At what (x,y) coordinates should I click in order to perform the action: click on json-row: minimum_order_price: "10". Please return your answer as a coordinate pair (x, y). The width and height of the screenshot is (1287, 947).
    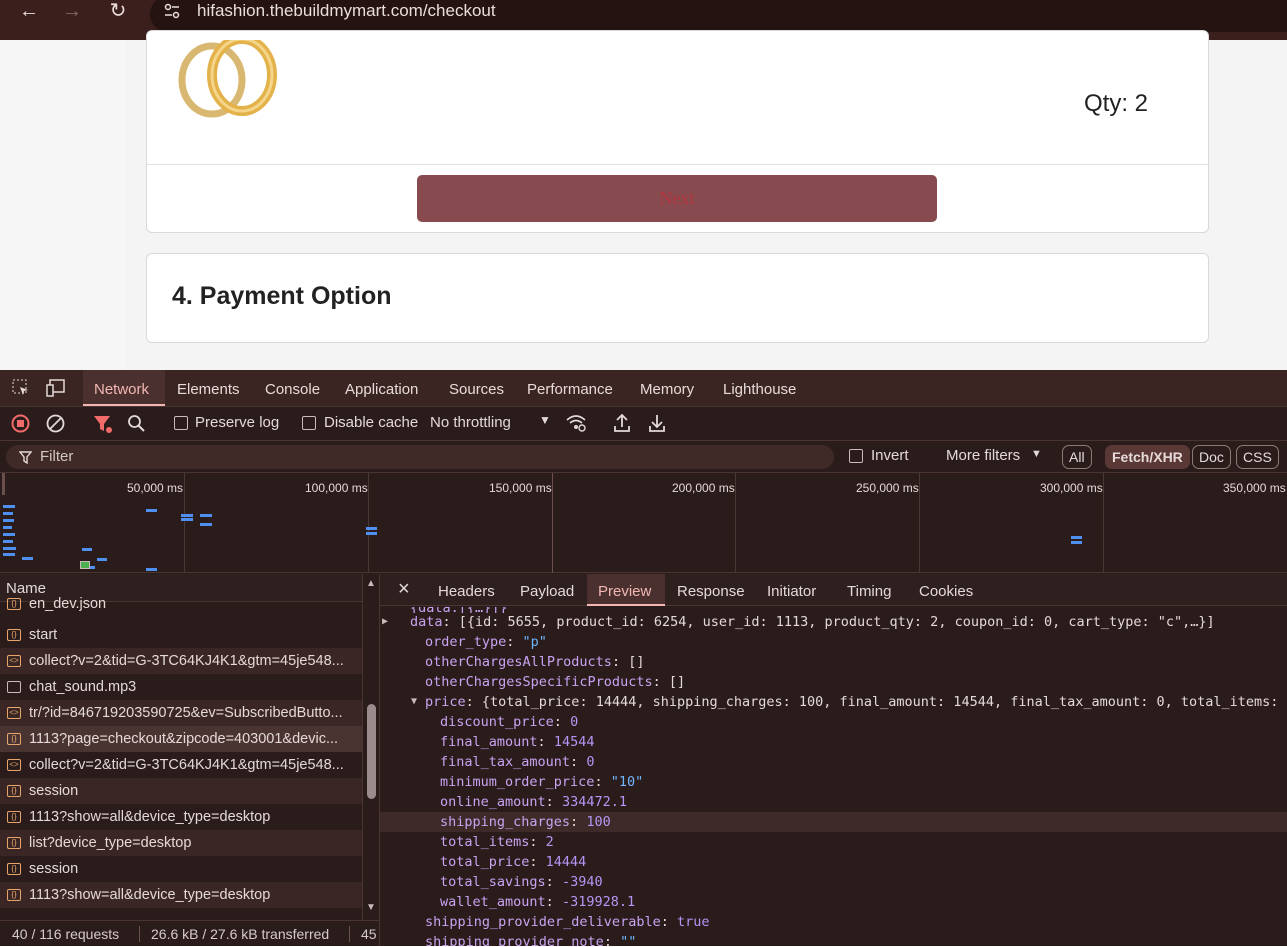
    Looking at the image, I should click on (542, 782).